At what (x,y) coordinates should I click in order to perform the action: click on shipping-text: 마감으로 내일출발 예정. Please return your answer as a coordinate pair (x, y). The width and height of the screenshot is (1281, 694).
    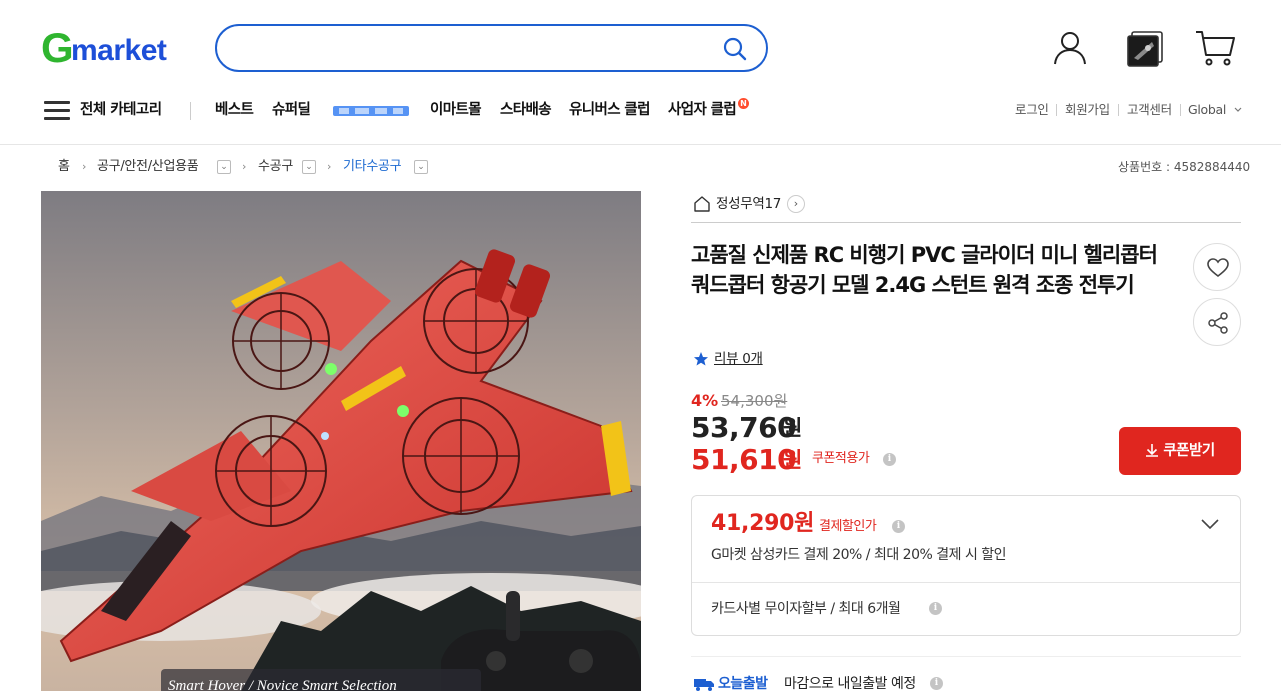
    Looking at the image, I should click on (850, 684).